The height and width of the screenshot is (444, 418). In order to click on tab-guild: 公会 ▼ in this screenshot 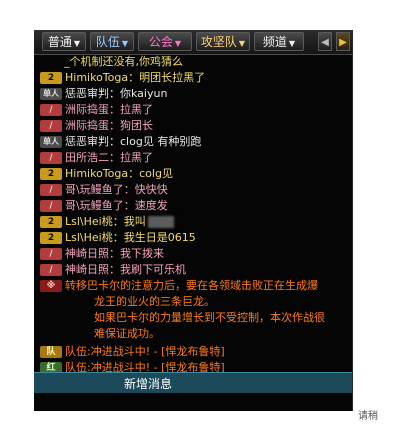, I will do `click(165, 41)`.